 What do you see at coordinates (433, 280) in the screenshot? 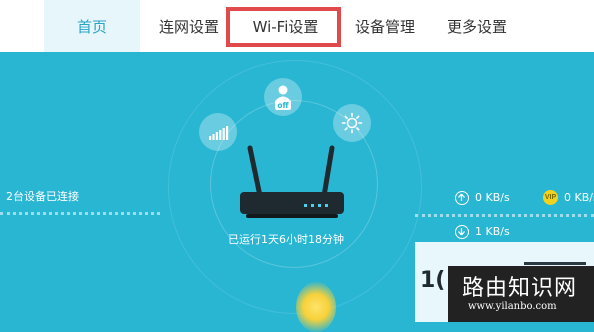
I see `watermark-partial-text: 1(` at bounding box center [433, 280].